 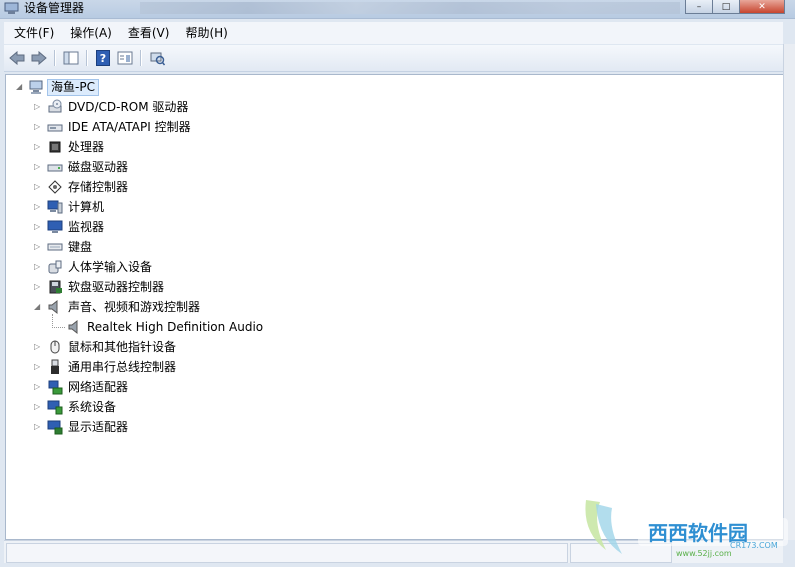 I want to click on title-bar: 设备管理器 – □ ✕, so click(x=397, y=9).